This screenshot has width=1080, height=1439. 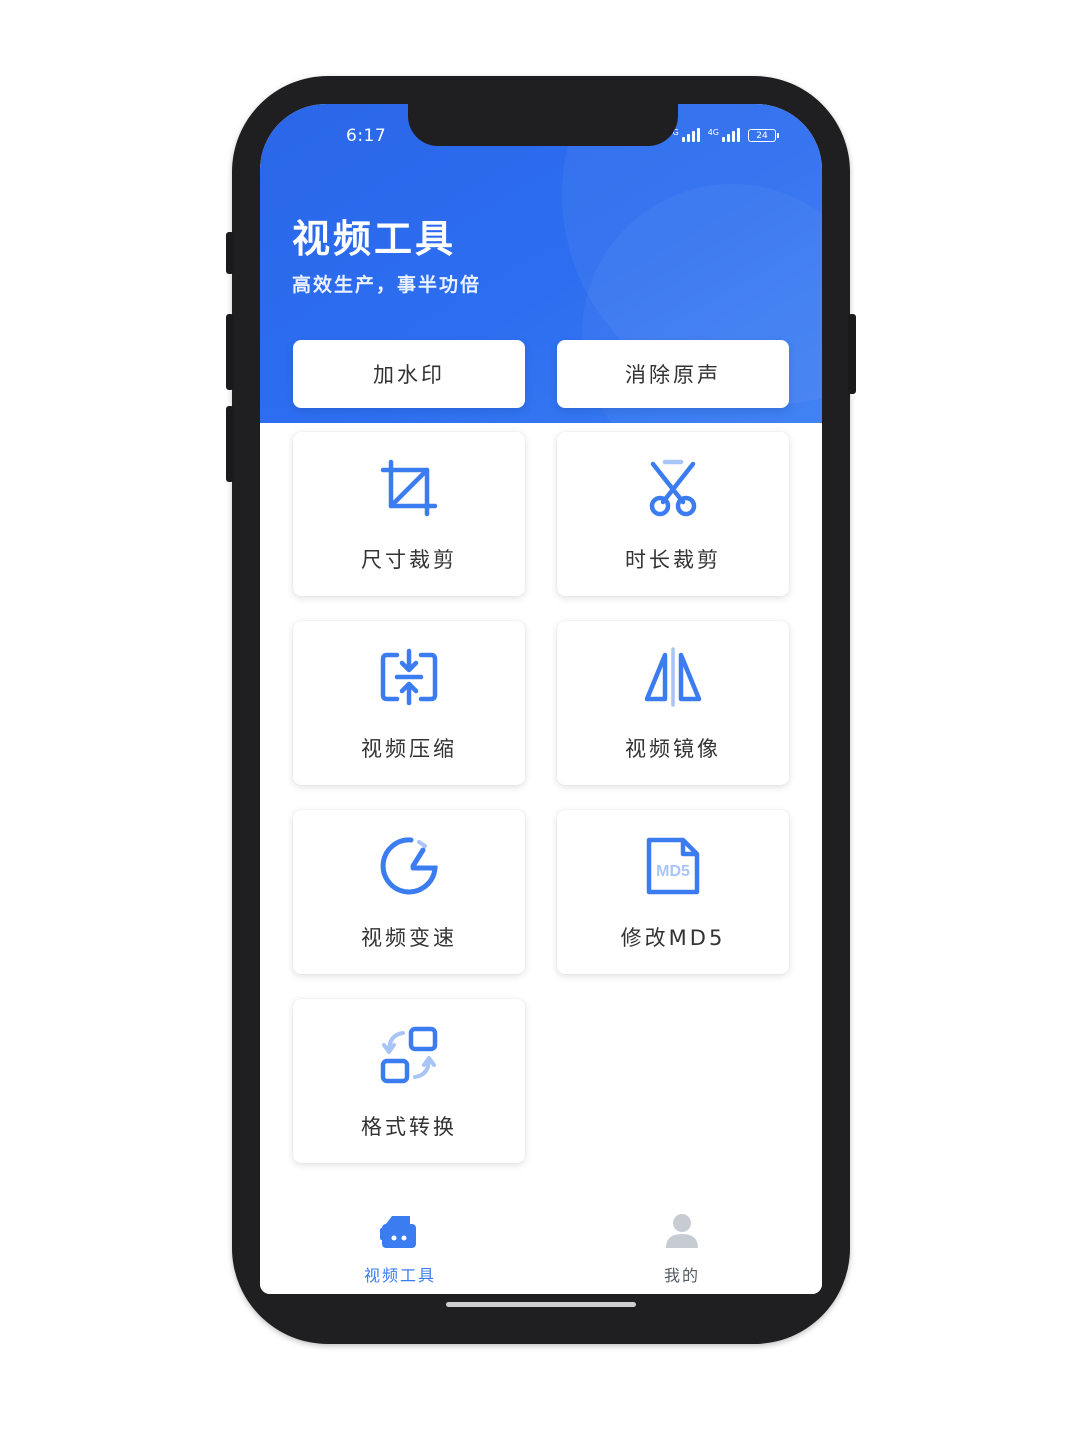 What do you see at coordinates (230, 253) in the screenshot?
I see `mute-switch` at bounding box center [230, 253].